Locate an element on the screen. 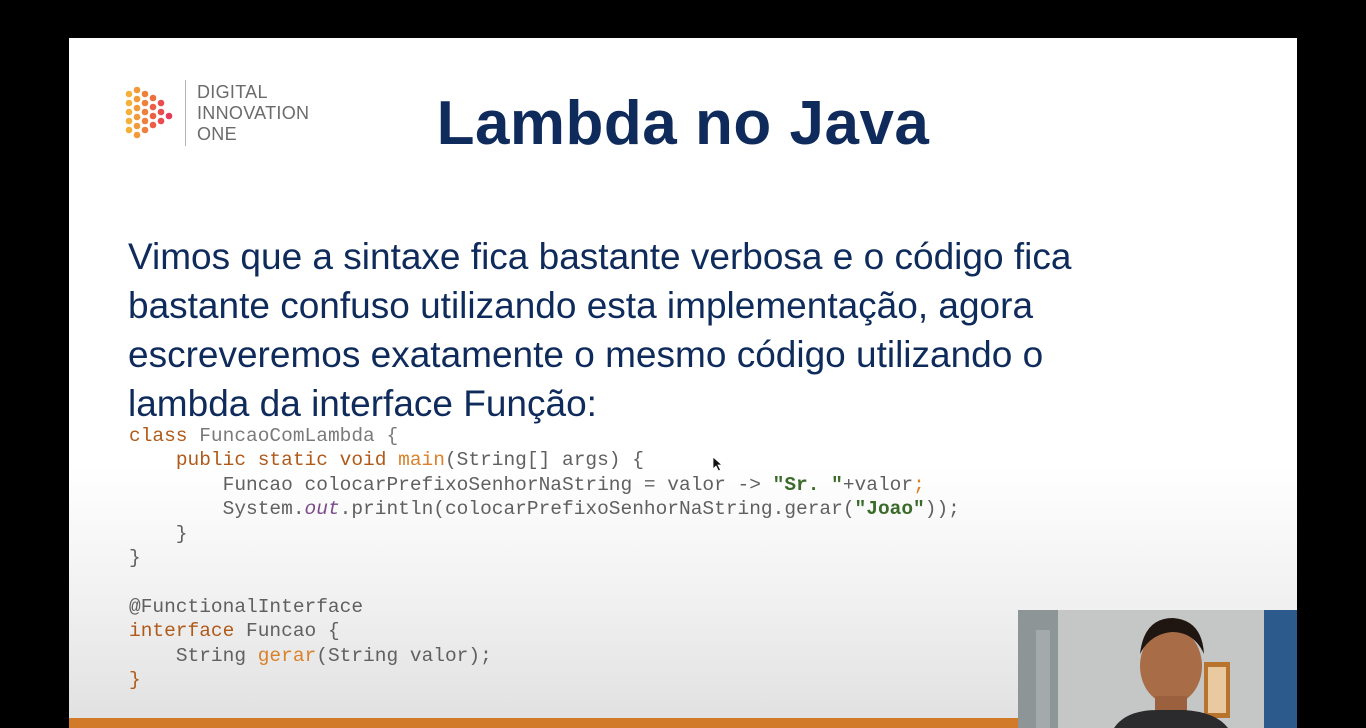 This screenshot has width=1366, height=728. code-line-1: class FuncaoComLambda { is located at coordinates (544, 436).